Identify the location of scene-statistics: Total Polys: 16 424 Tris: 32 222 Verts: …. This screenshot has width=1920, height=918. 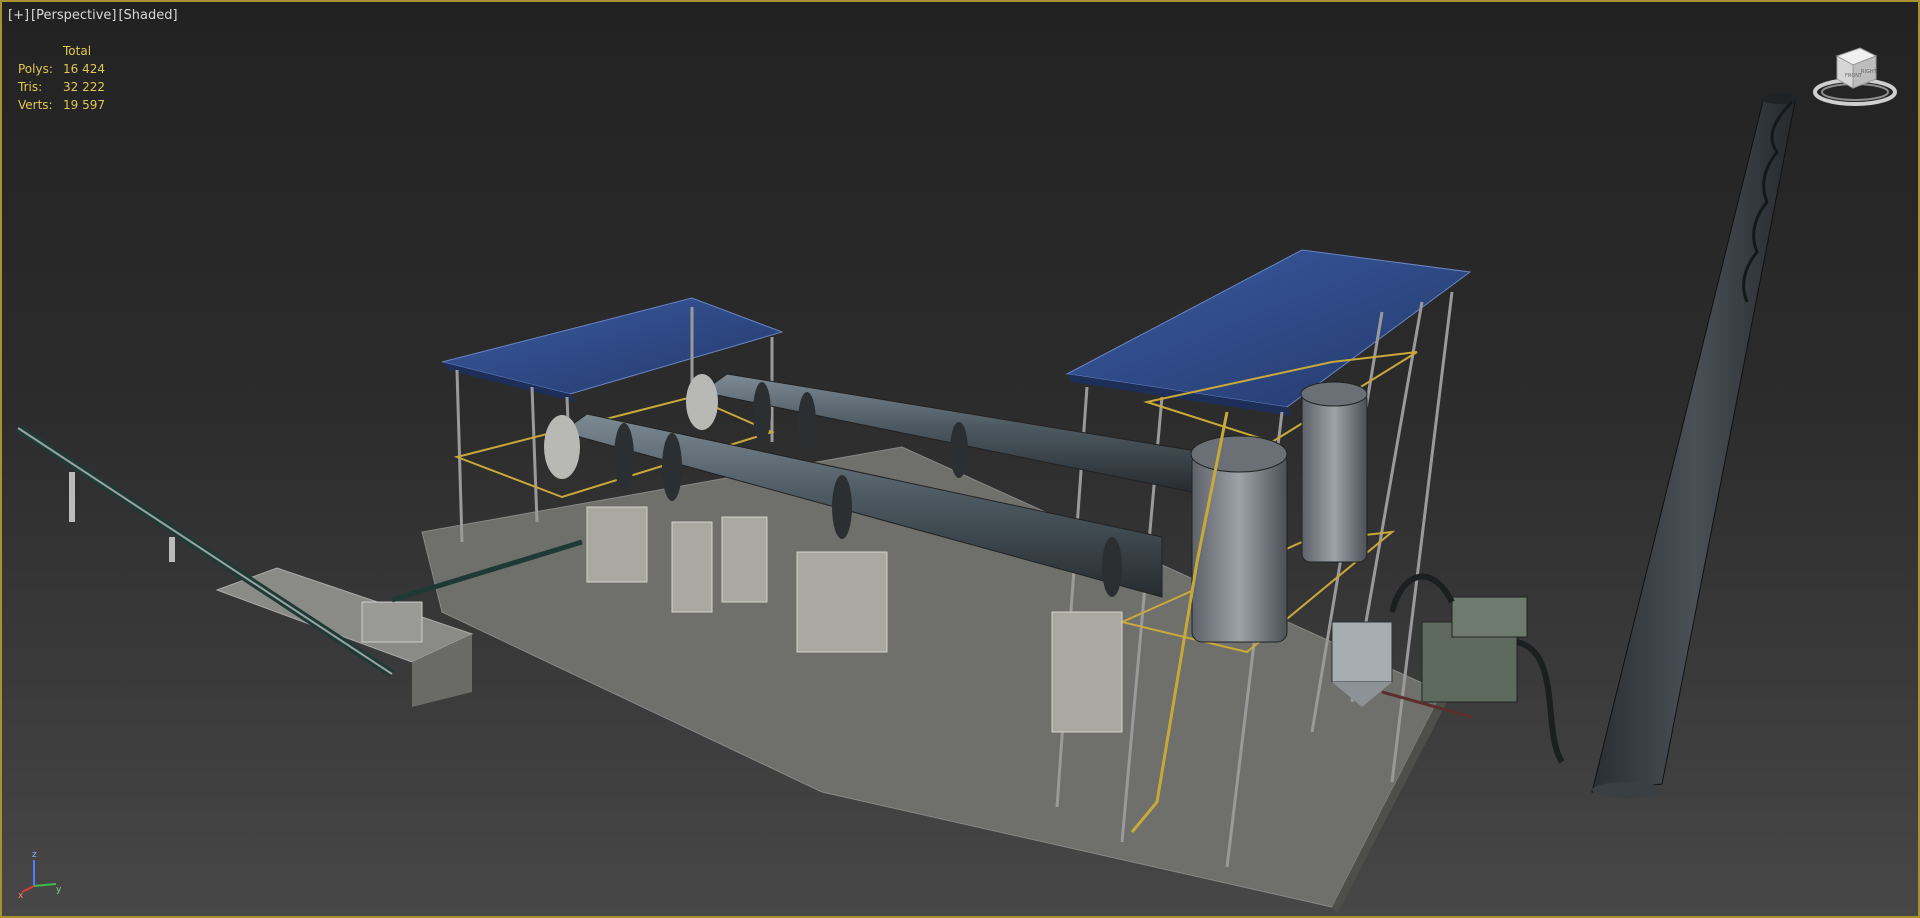
(80, 78).